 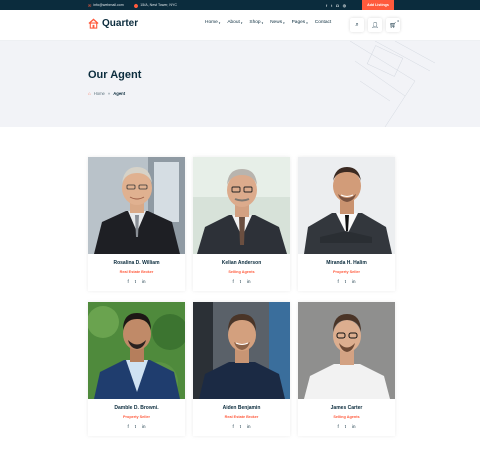 What do you see at coordinates (323, 22) in the screenshot?
I see `nav-contact: Contact` at bounding box center [323, 22].